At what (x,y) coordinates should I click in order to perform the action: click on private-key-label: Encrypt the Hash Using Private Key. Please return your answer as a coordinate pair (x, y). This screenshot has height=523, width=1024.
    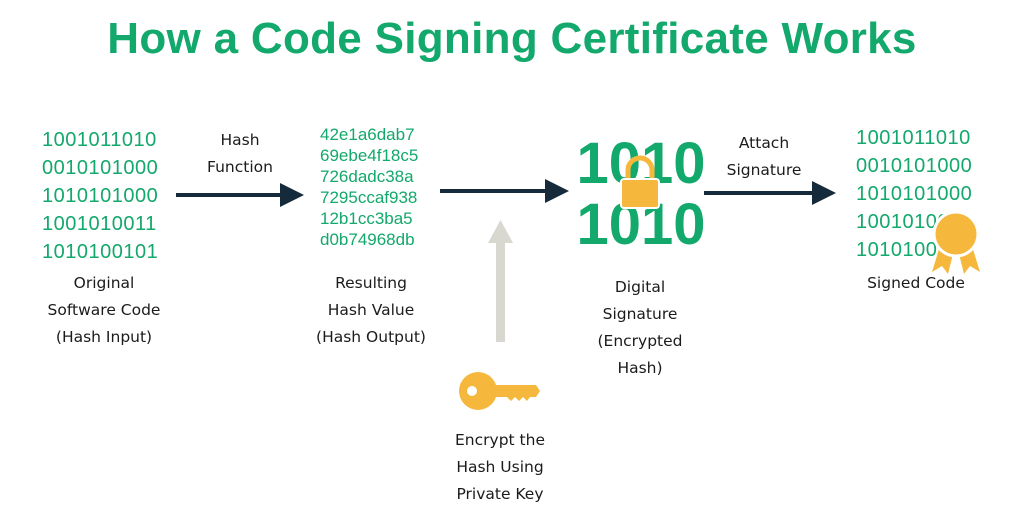
    Looking at the image, I should click on (500, 467).